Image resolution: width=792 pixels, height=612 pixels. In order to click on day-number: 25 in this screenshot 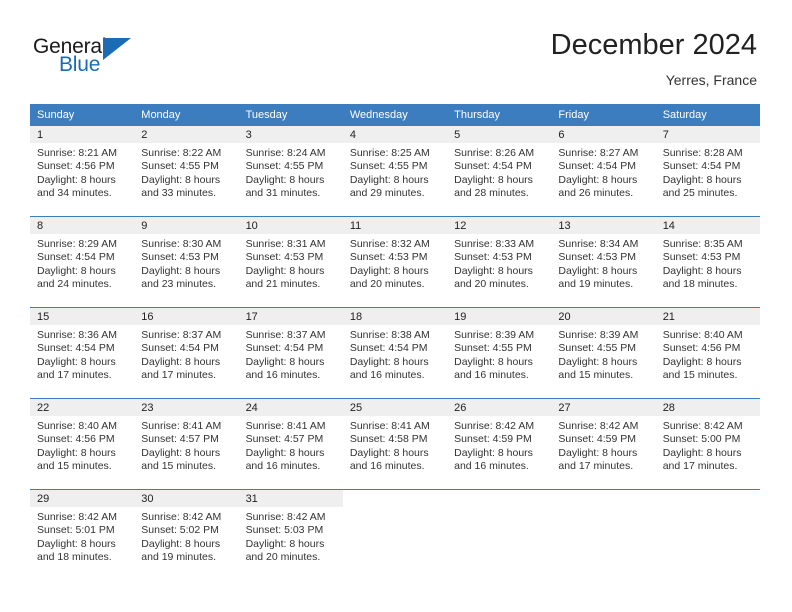, I will do `click(395, 407)`.